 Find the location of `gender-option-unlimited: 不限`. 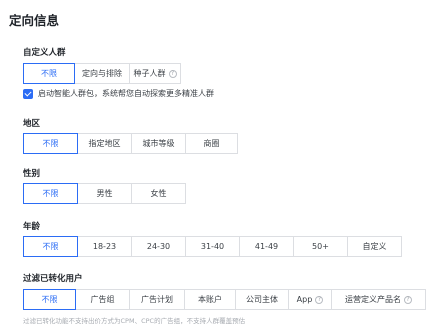

gender-option-unlimited: 不限 is located at coordinates (50, 193).